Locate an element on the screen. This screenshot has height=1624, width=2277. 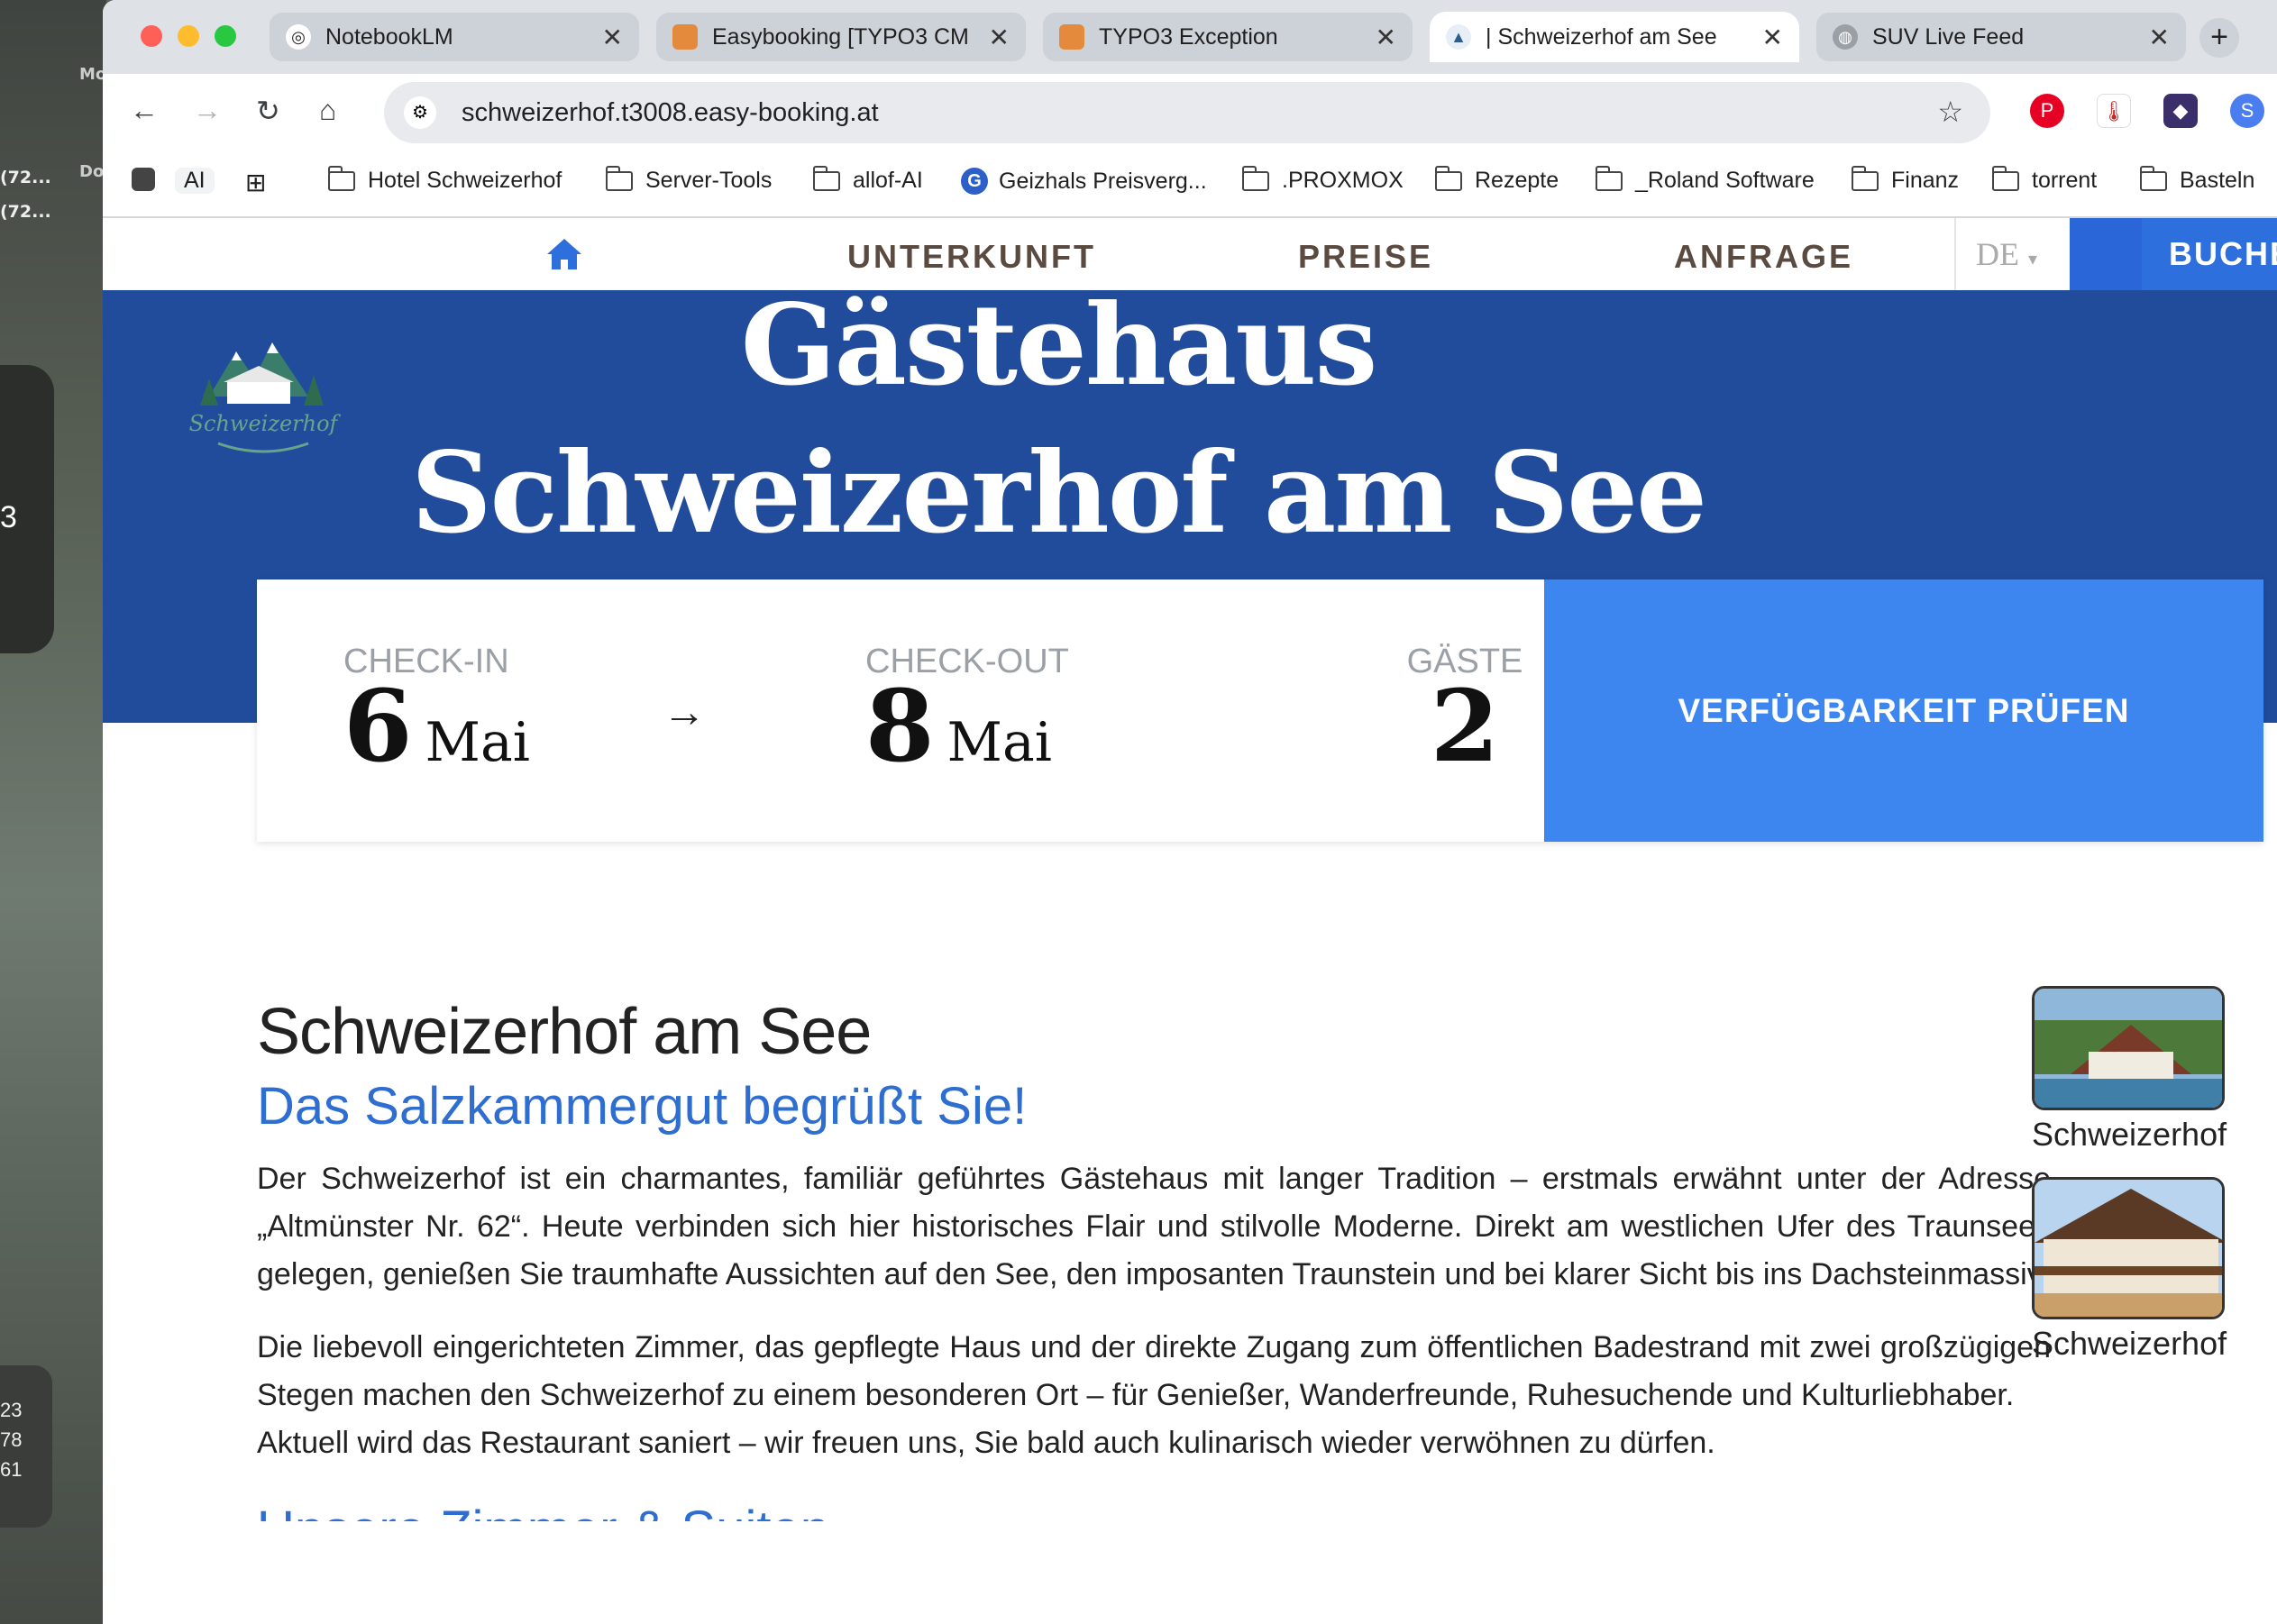
site-favicon-icon: ▲ is located at coordinates (1458, 37).